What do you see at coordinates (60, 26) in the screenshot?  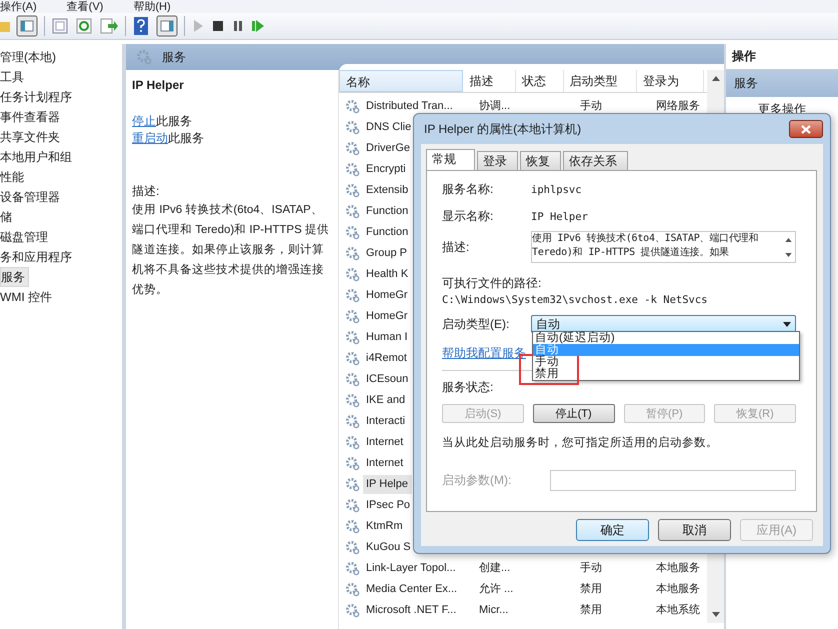 I see `properties-icon` at bounding box center [60, 26].